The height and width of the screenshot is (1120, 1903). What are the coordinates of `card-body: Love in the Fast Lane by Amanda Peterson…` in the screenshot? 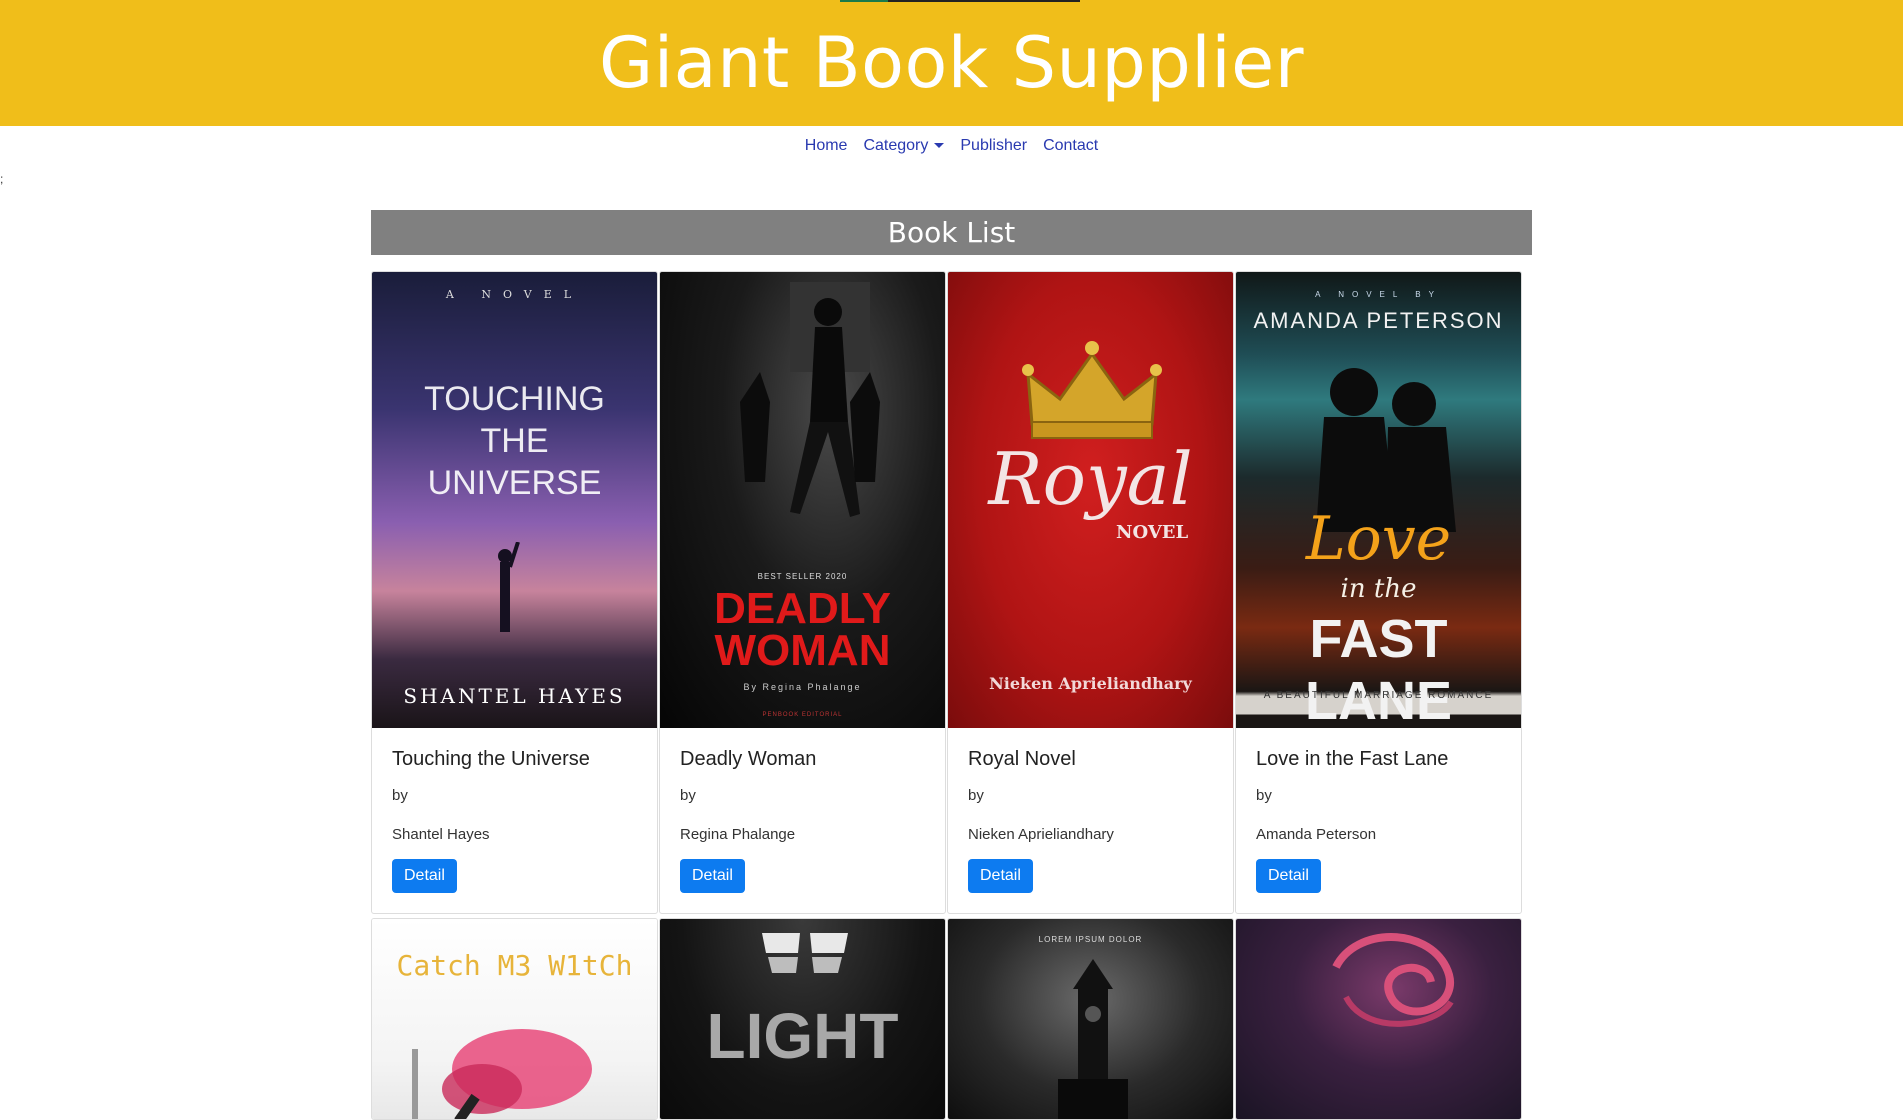 It's located at (1378, 820).